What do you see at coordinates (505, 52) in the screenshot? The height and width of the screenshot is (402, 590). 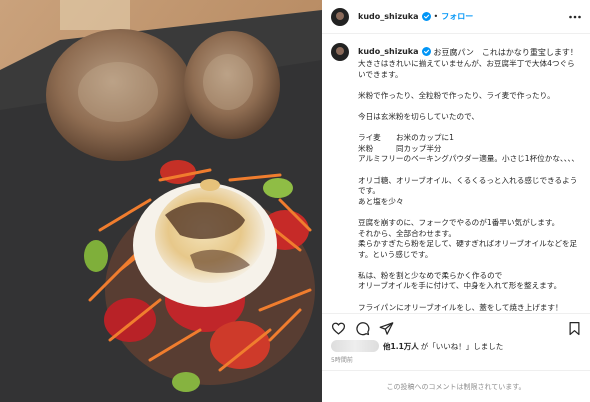 I see `caption-title: お豆腐パン これはかなり重宝します！` at bounding box center [505, 52].